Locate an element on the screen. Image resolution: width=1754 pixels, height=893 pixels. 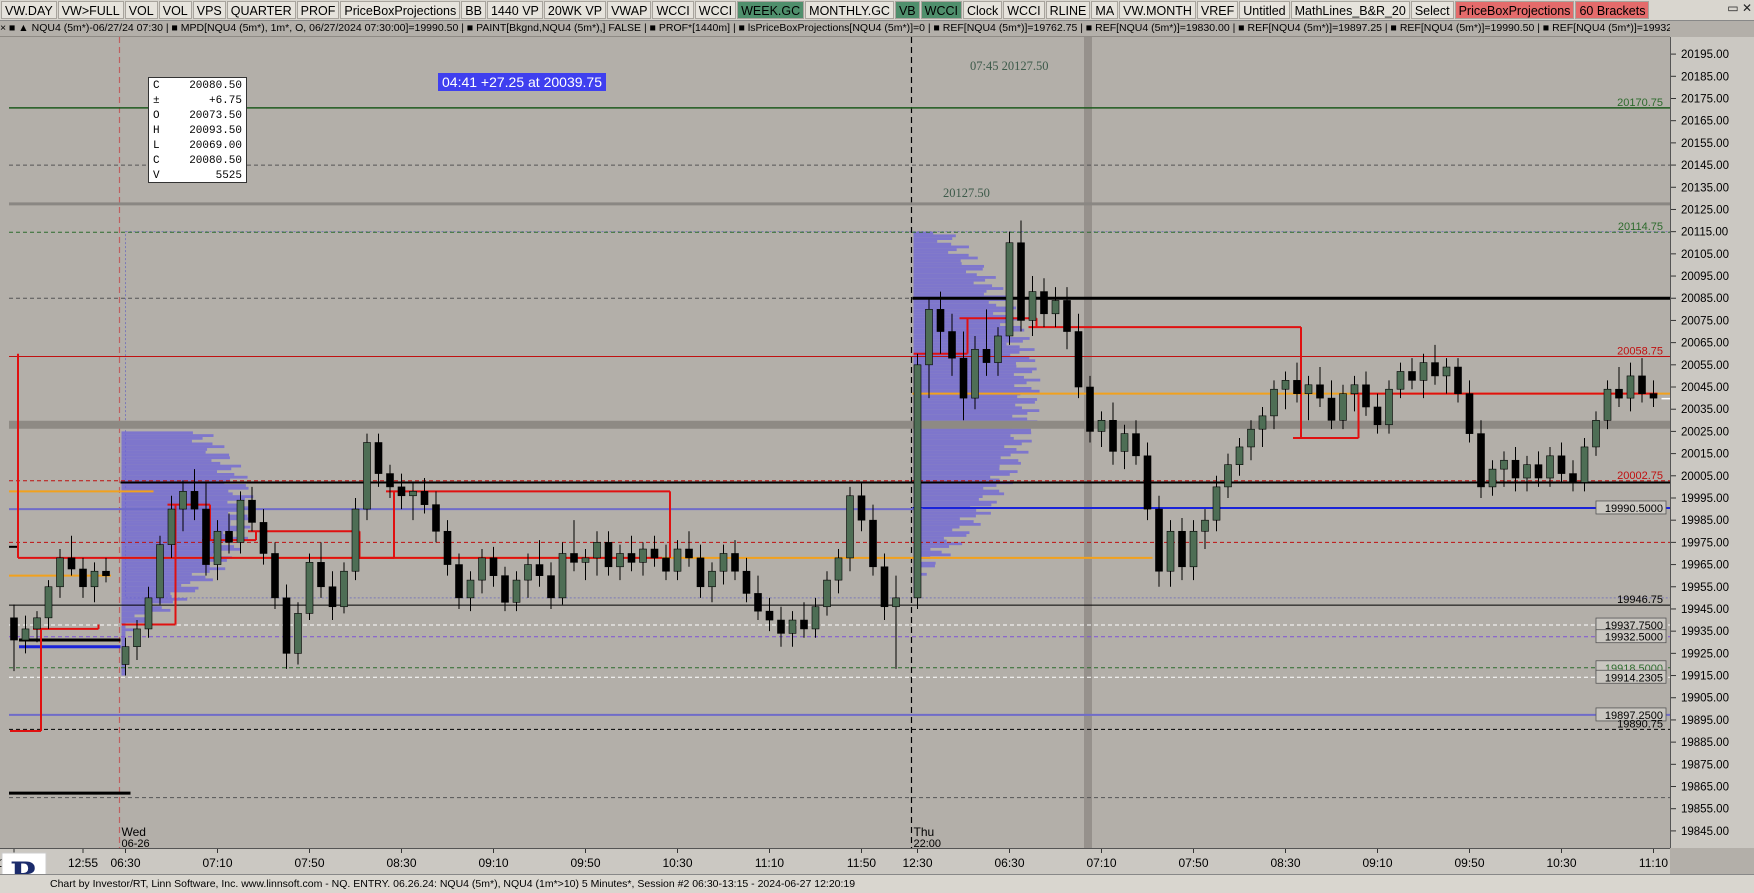
toolbar-button-clock: Clock is located at coordinates (982, 10).